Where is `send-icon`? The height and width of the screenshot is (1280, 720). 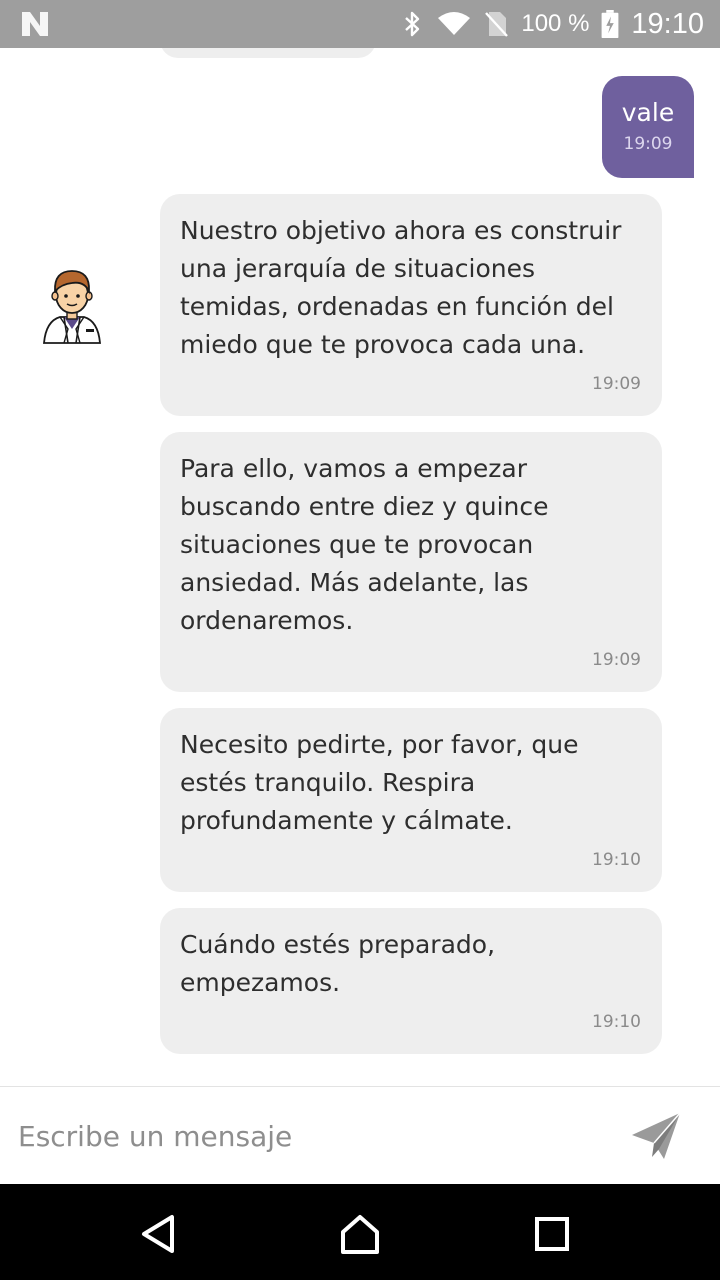
send-icon is located at coordinates (656, 1136).